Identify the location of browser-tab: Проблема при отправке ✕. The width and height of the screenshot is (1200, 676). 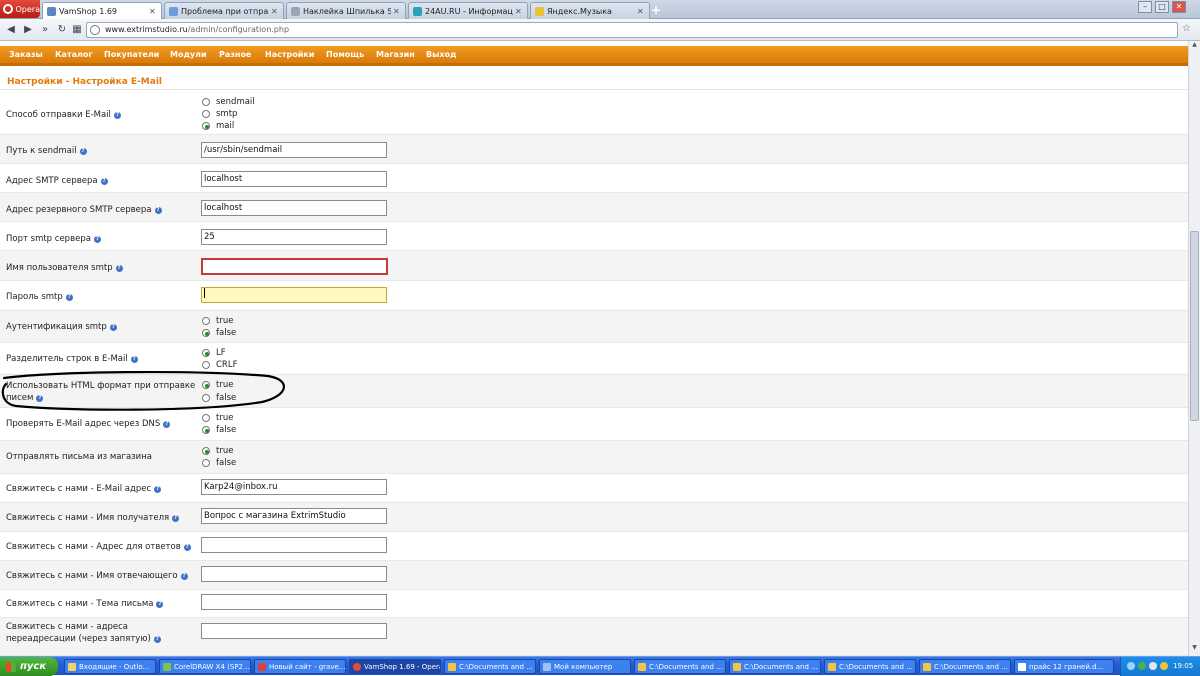
(224, 10).